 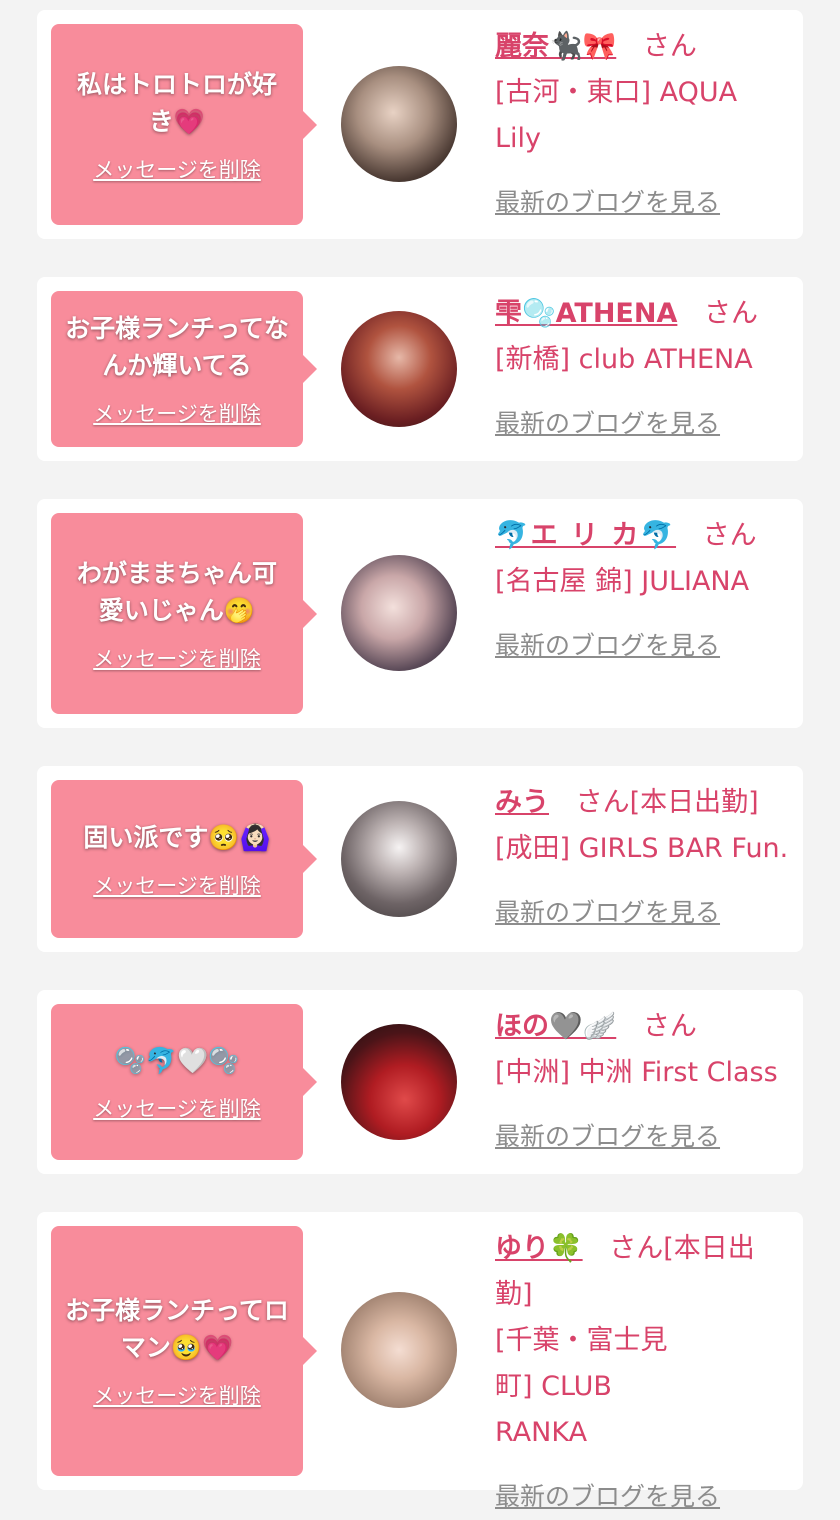 What do you see at coordinates (616, 115) in the screenshot?
I see `shop-name: [古河・東口] AQUA Lily` at bounding box center [616, 115].